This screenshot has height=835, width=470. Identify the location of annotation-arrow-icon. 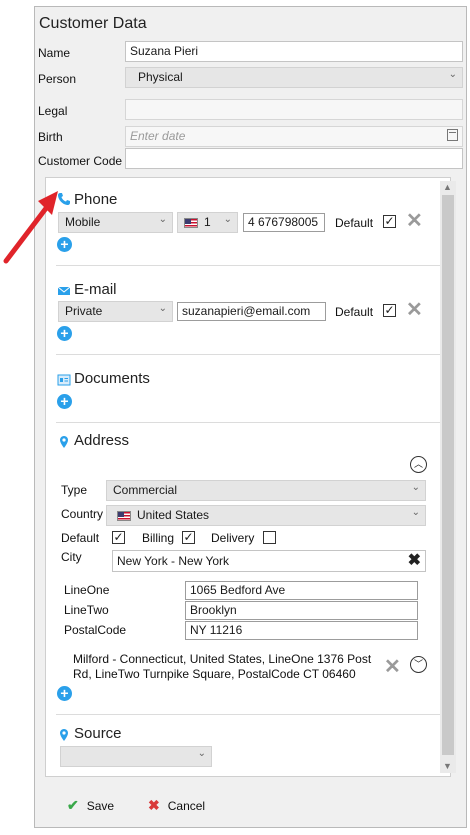
(30, 227).